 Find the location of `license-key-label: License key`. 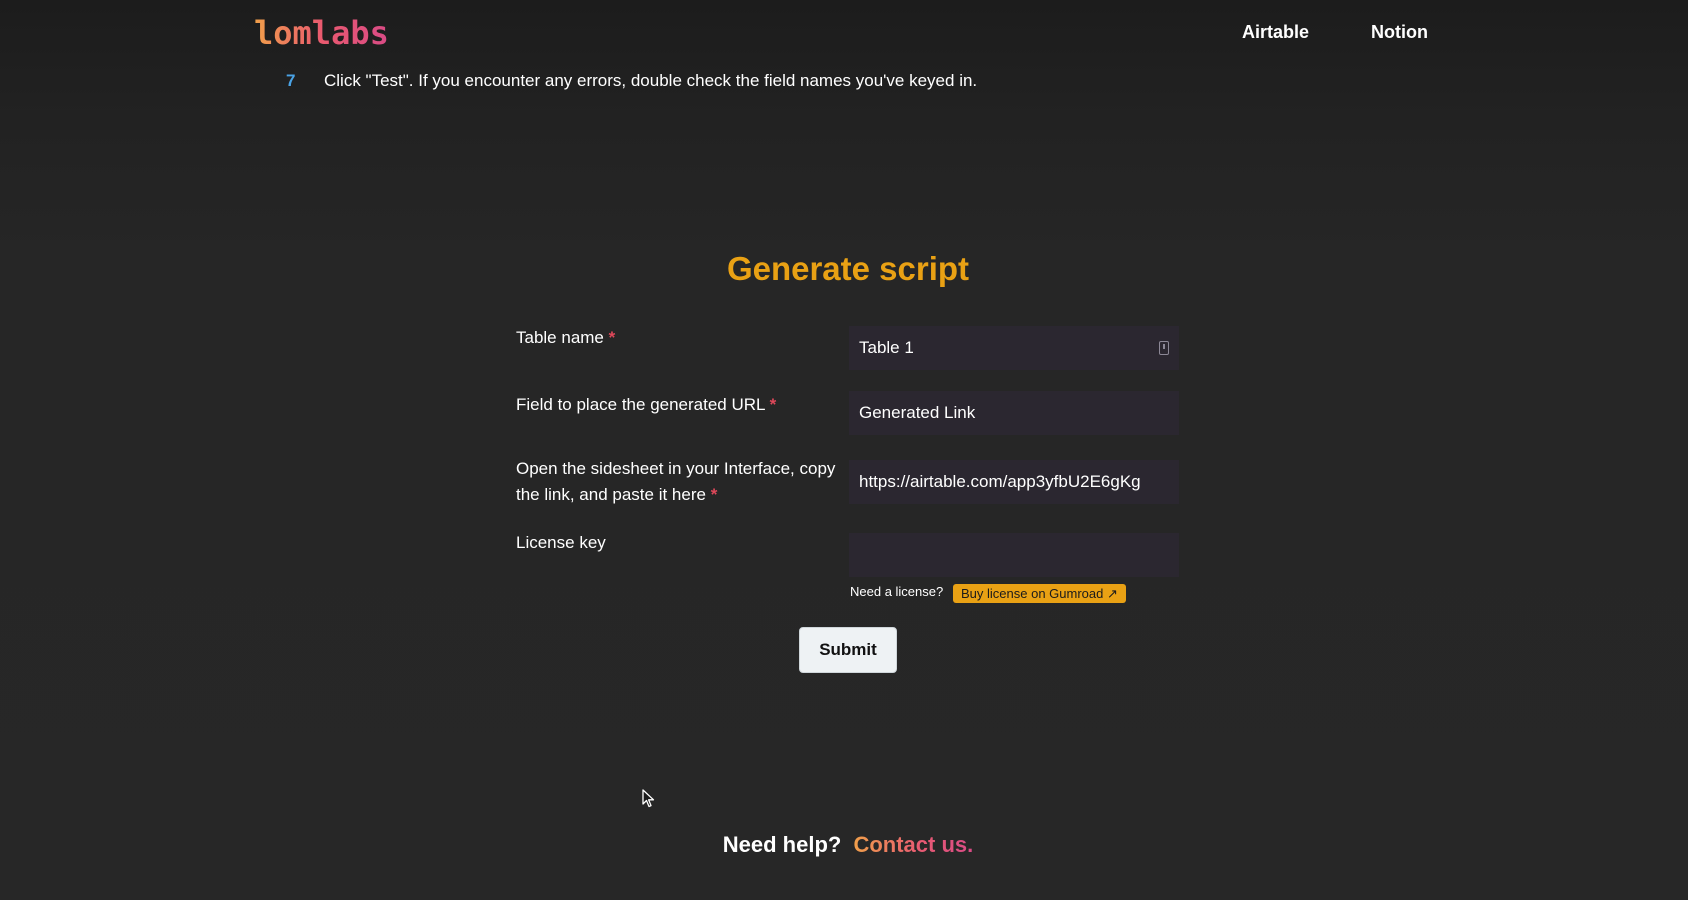

license-key-label: License key is located at coordinates (676, 543).